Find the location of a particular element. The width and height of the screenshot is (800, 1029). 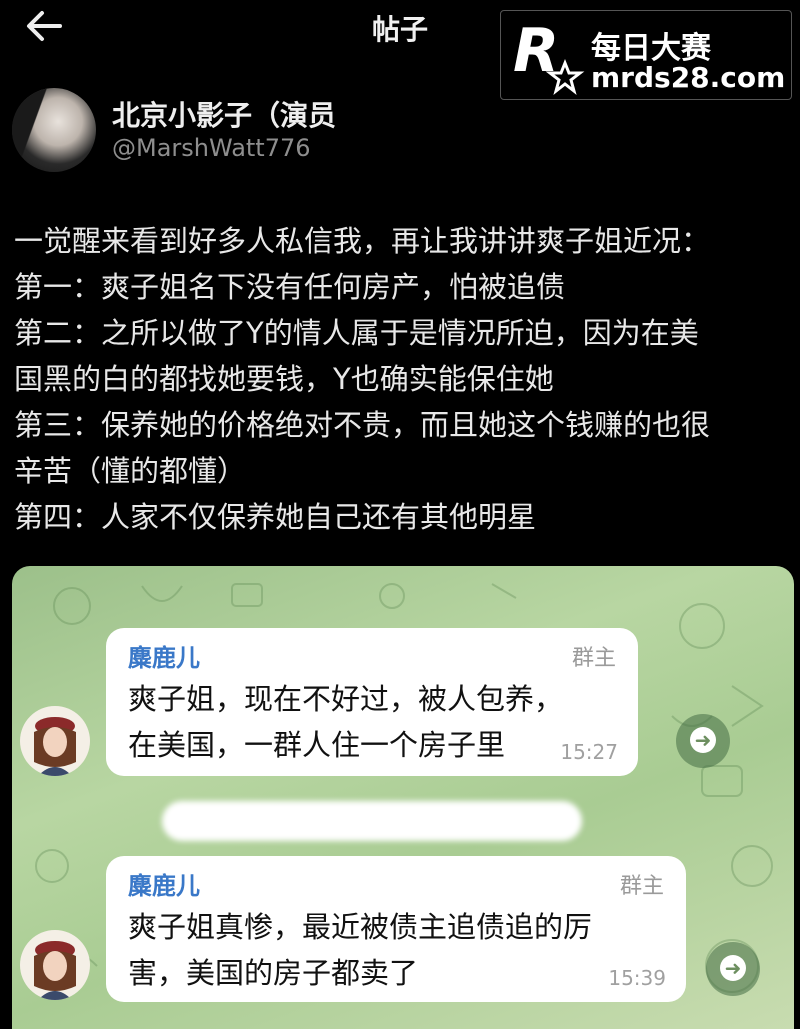

post-line: 第三：保养她的价格绝对不贵，而且她这个钱赚的也很 is located at coordinates (362, 425).